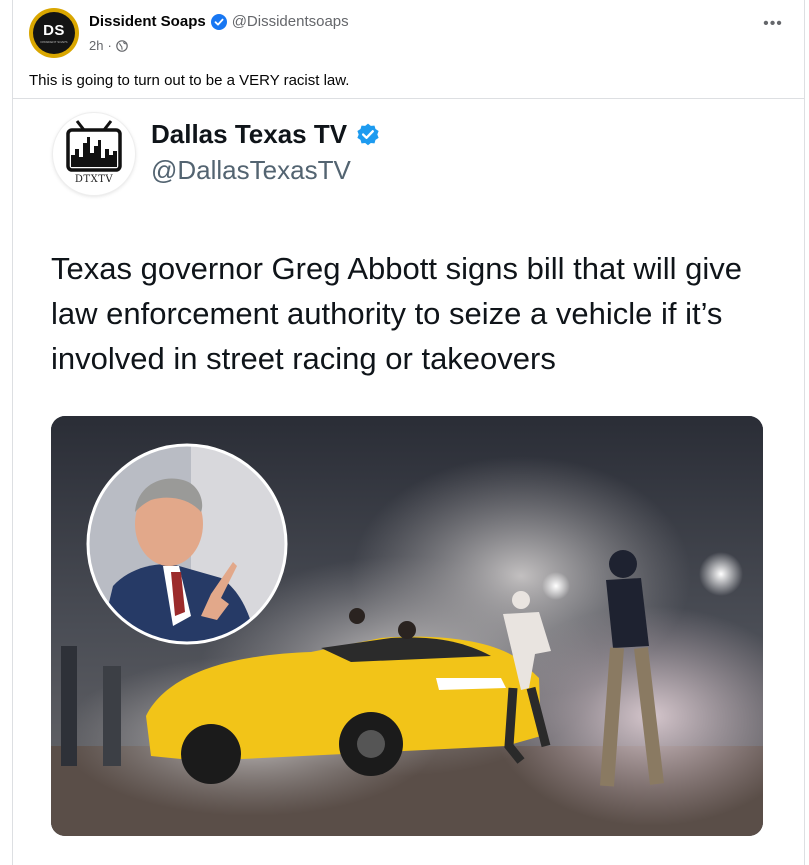  What do you see at coordinates (251, 170) in the screenshot?
I see `tweet-author-handle: @DallasTexasTV` at bounding box center [251, 170].